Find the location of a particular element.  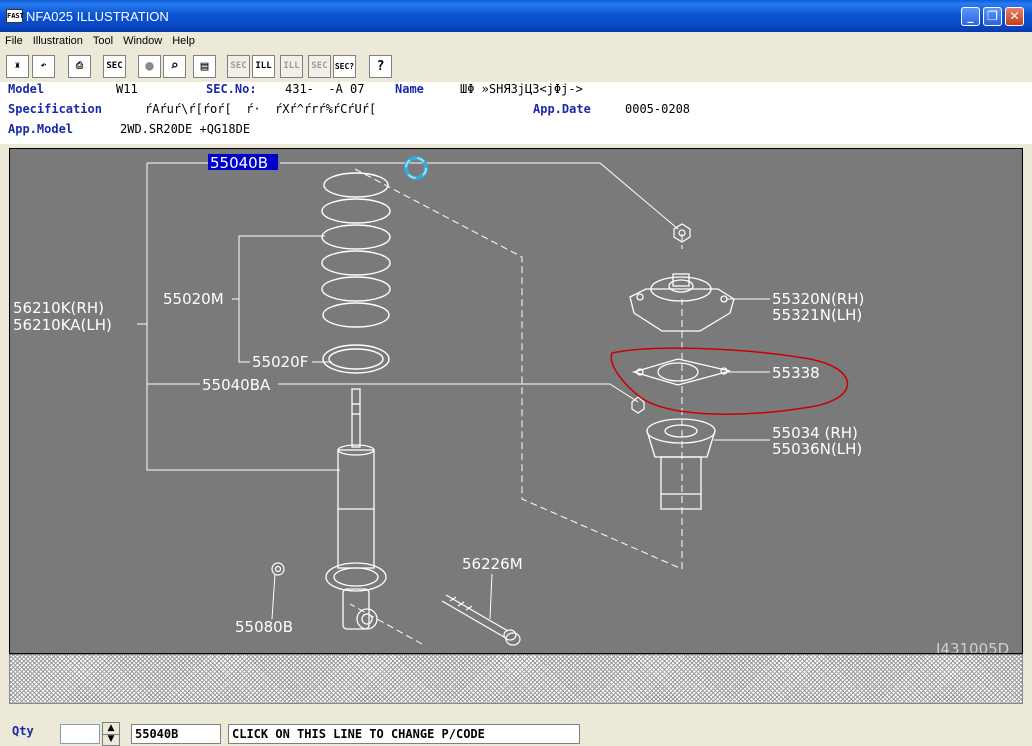

shock-absorber is located at coordinates (356, 509).